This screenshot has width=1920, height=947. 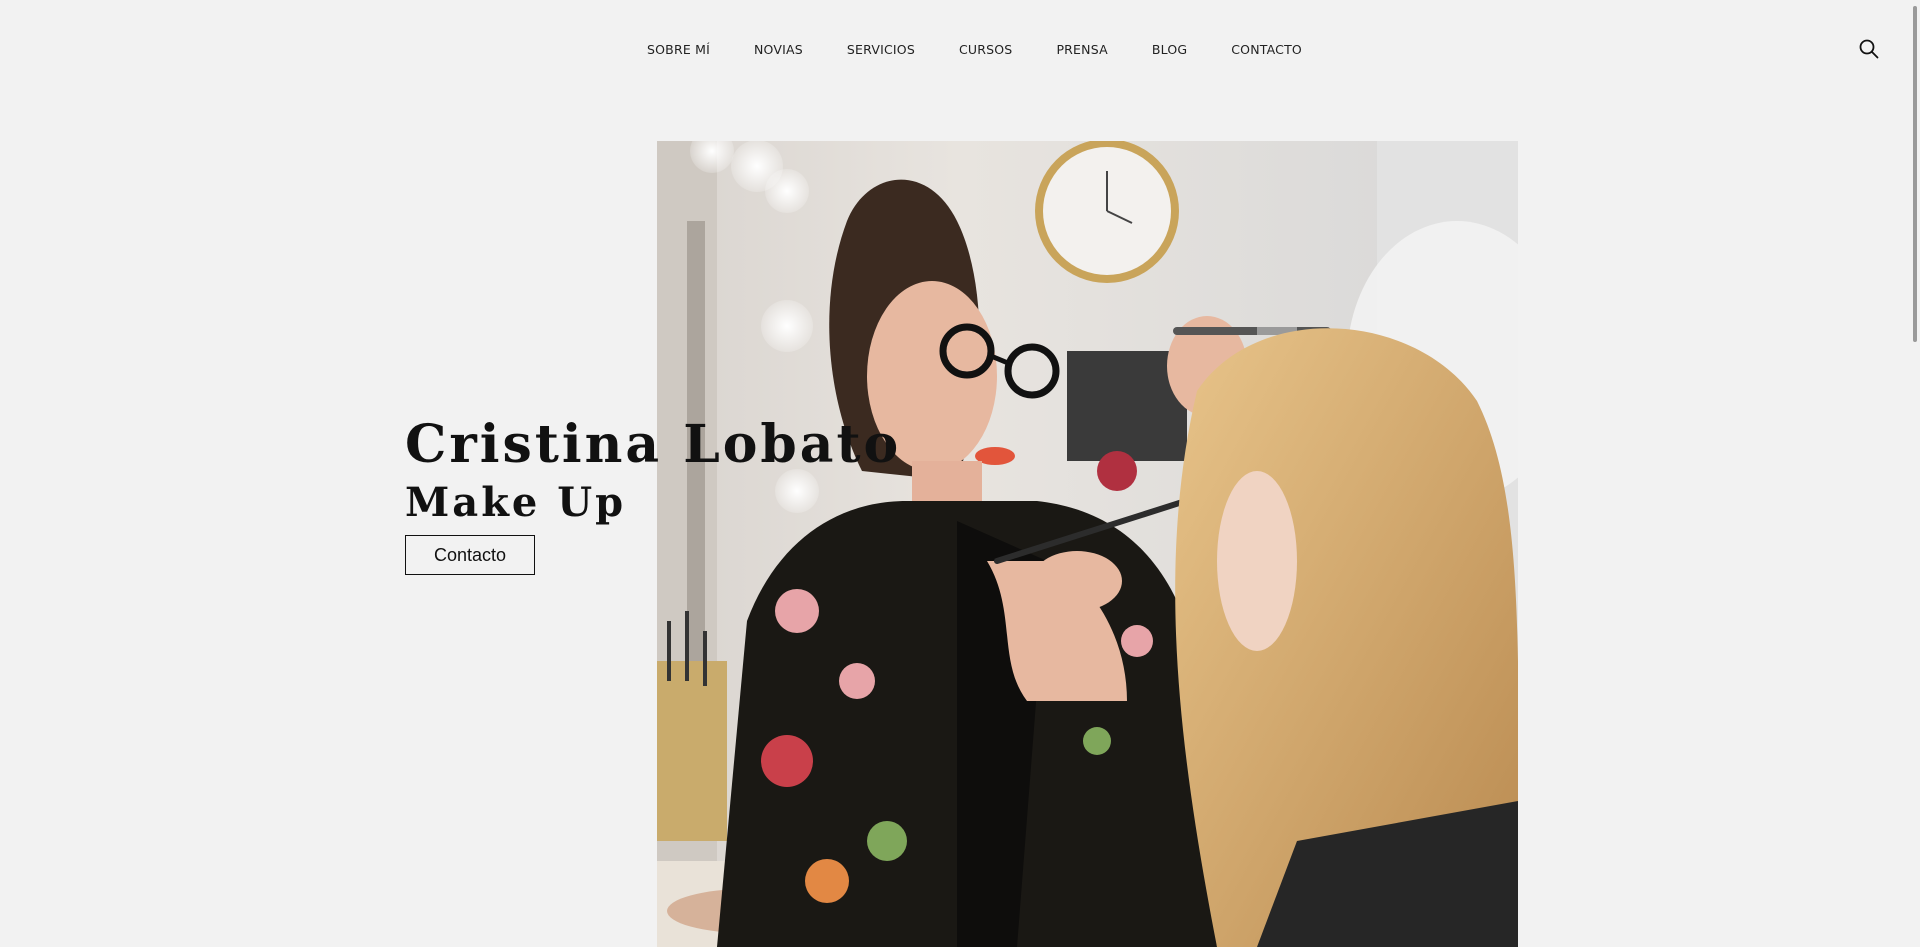 What do you see at coordinates (678, 50) in the screenshot?
I see `nav-item-sobre-mi: SOBRE MÍ` at bounding box center [678, 50].